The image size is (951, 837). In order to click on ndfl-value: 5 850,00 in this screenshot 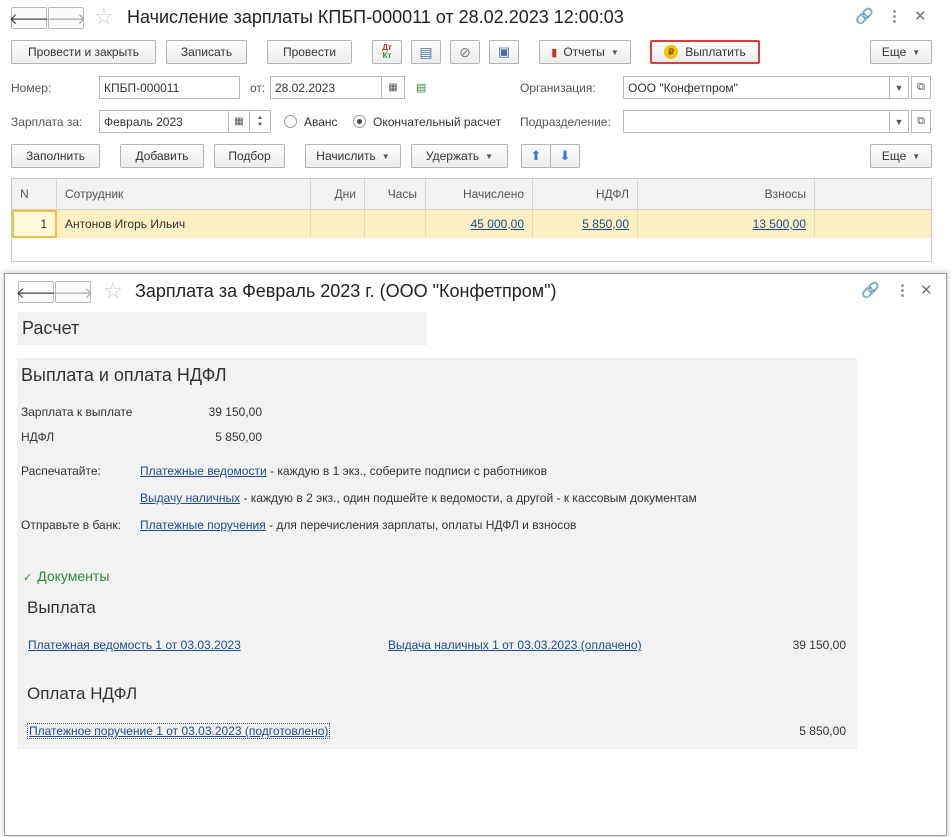, I will do `click(238, 437)`.